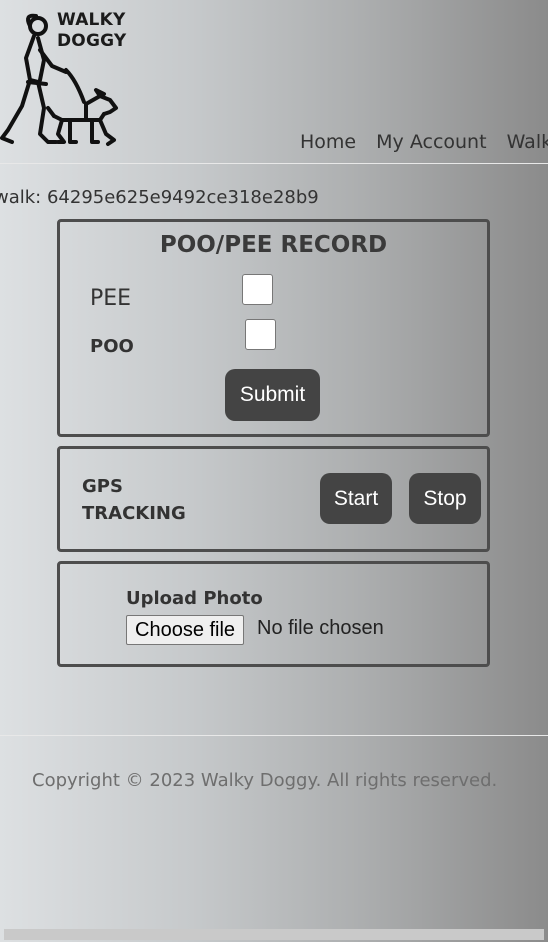  What do you see at coordinates (159, 197) in the screenshot?
I see `walk-id-text: walk: 64295e625e9492ce318e28b9` at bounding box center [159, 197].